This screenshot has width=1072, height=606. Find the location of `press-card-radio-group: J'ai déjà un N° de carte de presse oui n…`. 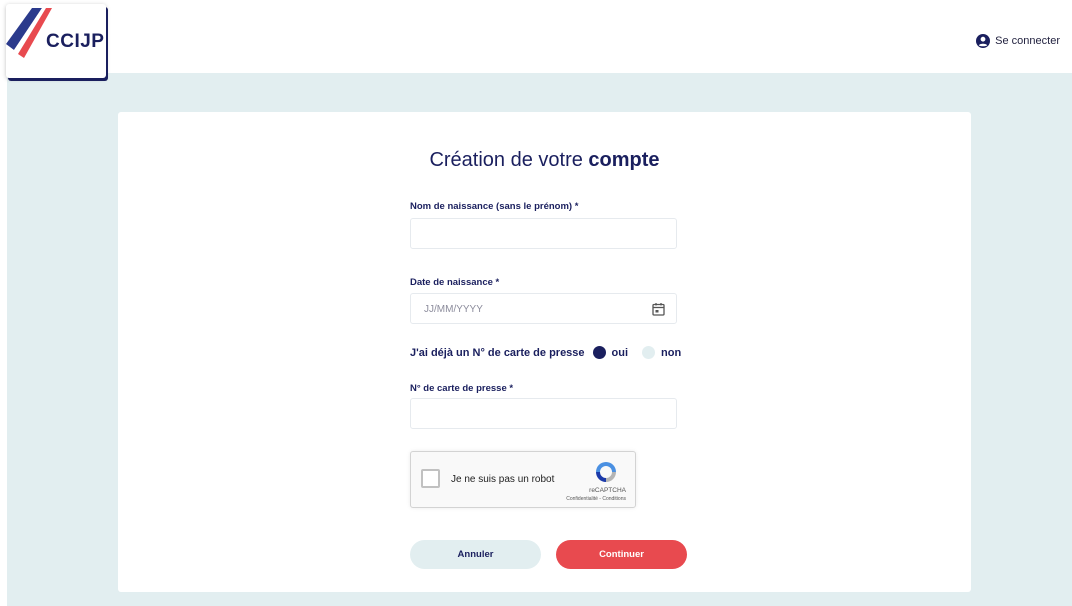

press-card-radio-group: J'ai déjà un N° de carte de presse oui n… is located at coordinates (545, 352).